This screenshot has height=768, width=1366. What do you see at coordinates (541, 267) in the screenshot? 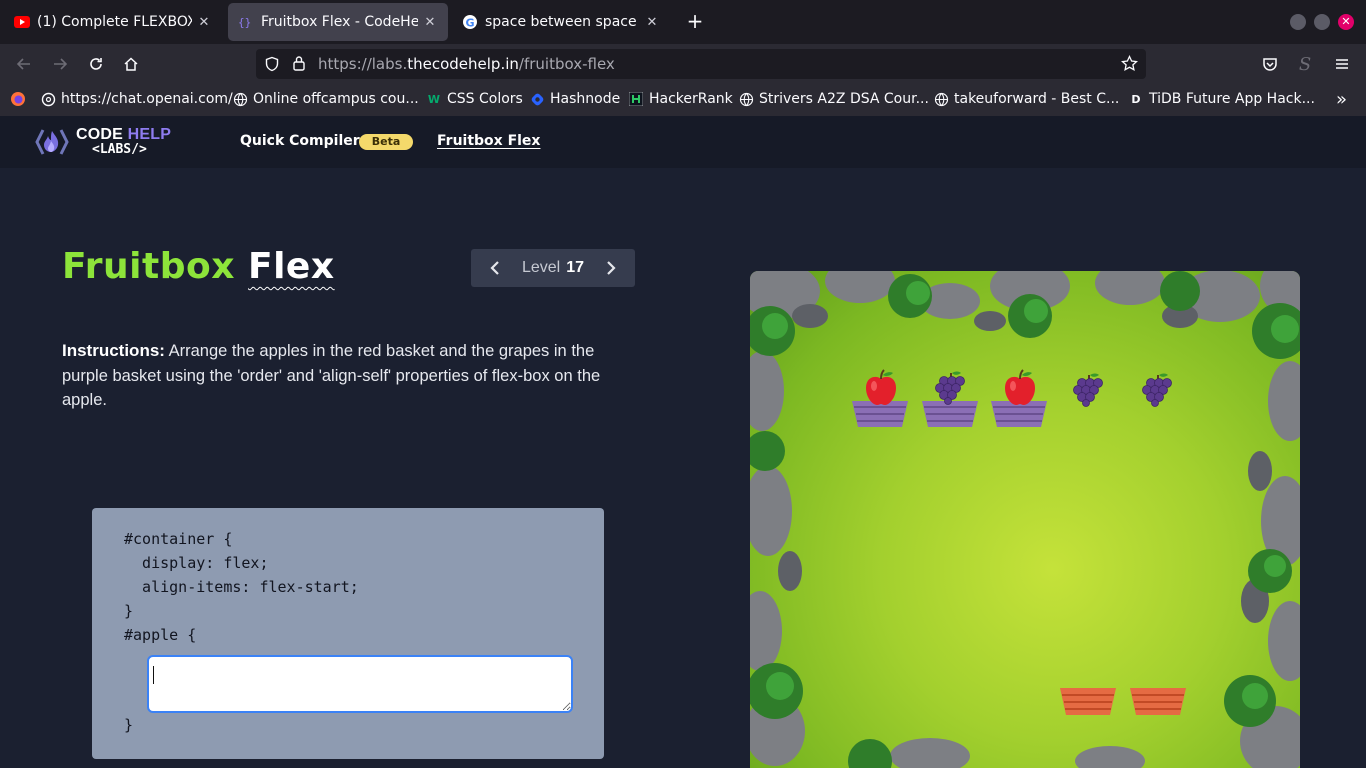
I see `level-label: Level` at bounding box center [541, 267].